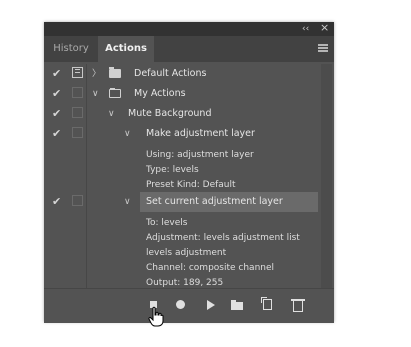 The height and width of the screenshot is (347, 411). Describe the element at coordinates (71, 49) in the screenshot. I see `tab-history: History` at that location.